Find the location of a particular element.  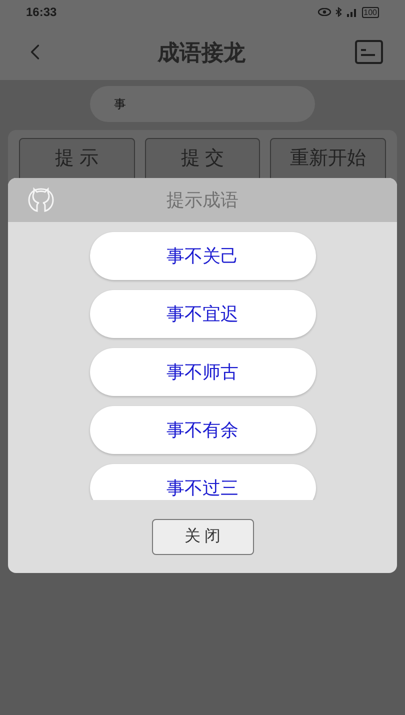

idiom-option: 事不过三 is located at coordinates (203, 482).